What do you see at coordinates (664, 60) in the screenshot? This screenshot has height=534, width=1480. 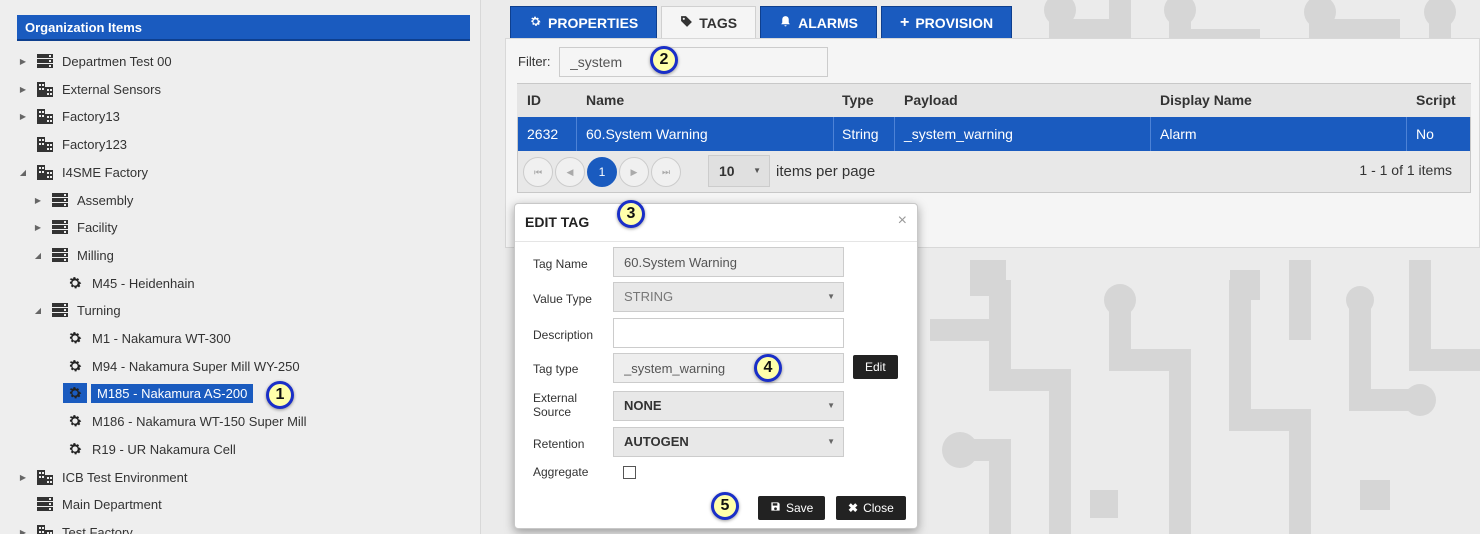 I see `callout-badge: 2` at bounding box center [664, 60].